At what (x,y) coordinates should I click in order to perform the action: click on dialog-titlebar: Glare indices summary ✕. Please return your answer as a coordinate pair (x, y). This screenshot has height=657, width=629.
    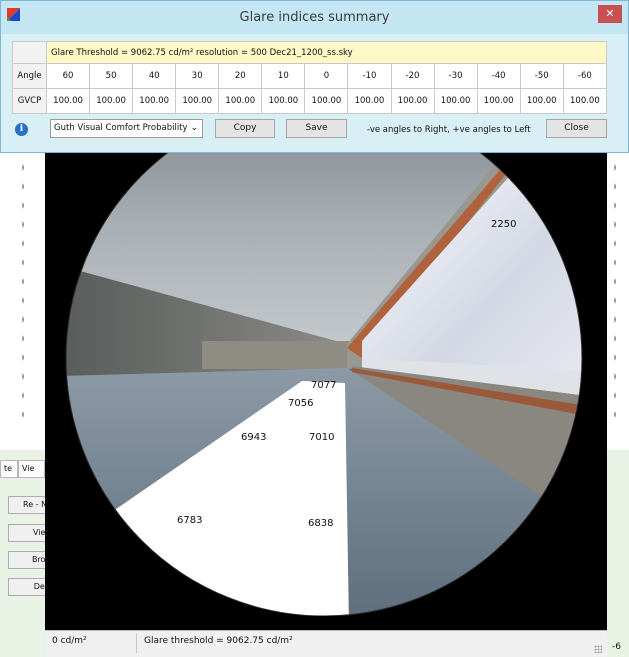
    Looking at the image, I should click on (314, 17).